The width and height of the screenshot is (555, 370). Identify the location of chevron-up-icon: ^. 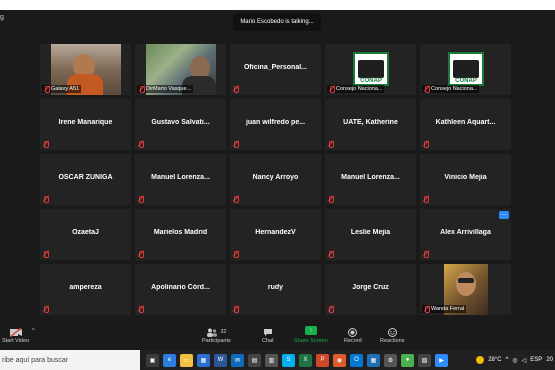
(33, 331).